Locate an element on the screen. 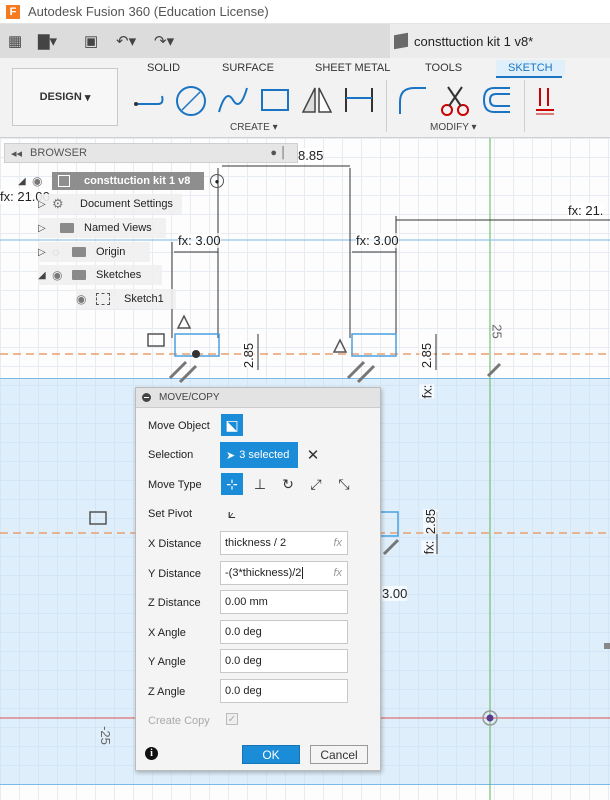  tab-sheet-metal: SHEET METAL is located at coordinates (352, 68).